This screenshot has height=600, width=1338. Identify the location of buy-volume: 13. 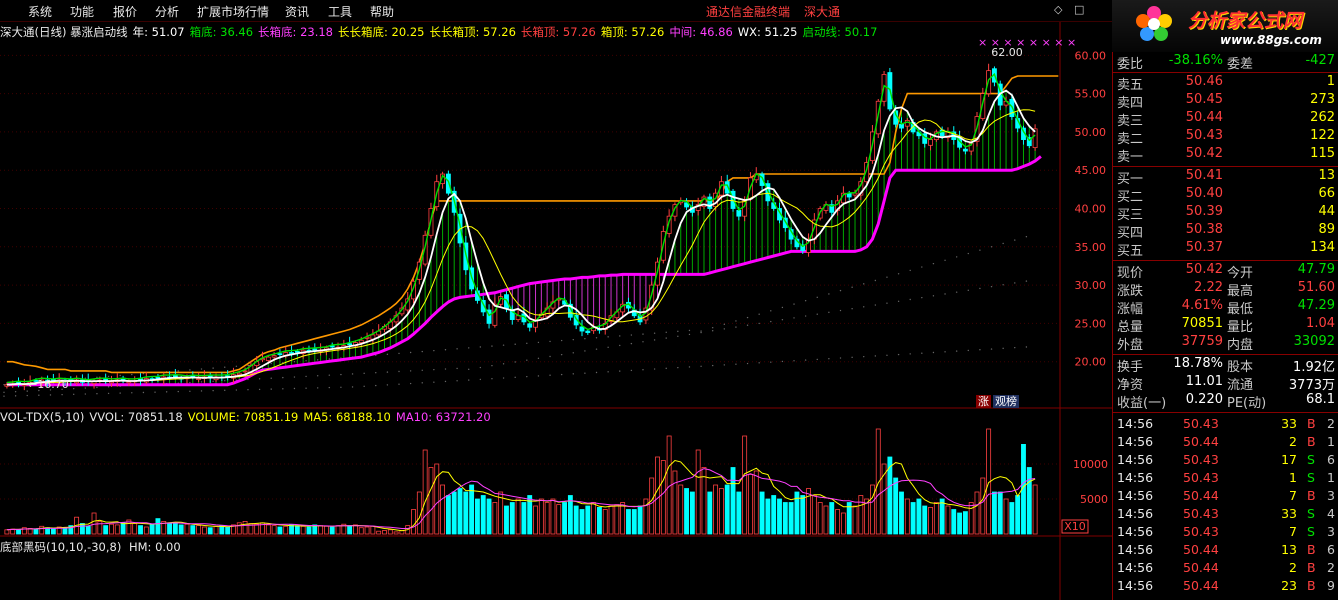
(1326, 175).